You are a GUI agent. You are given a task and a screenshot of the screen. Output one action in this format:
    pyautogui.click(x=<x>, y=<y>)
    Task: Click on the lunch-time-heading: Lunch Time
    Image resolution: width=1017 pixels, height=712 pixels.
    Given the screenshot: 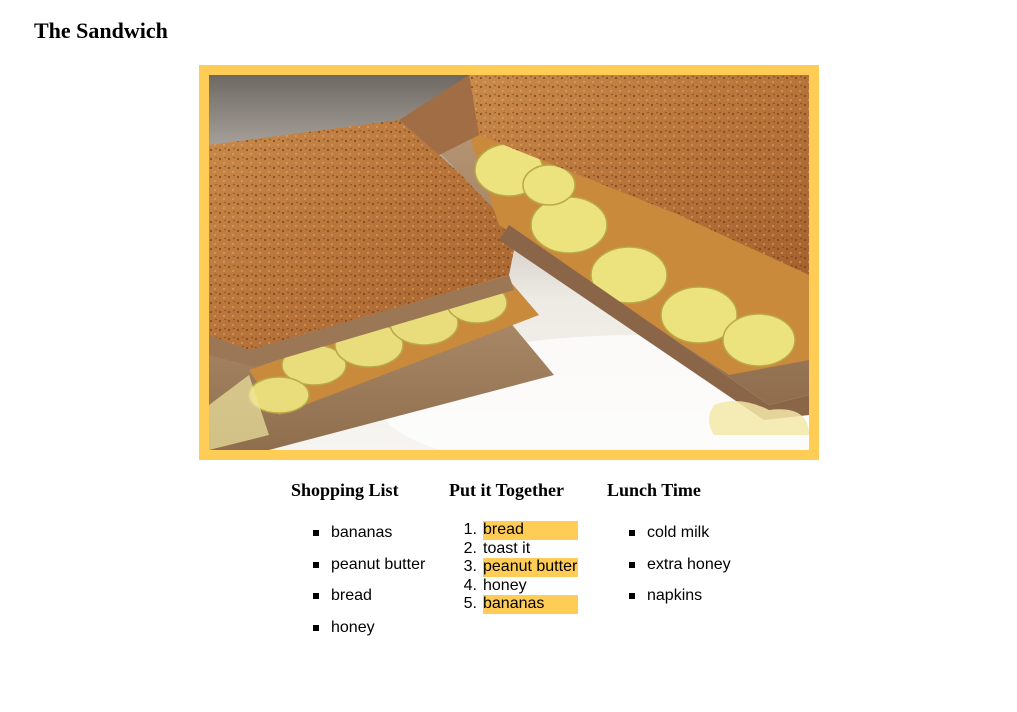 What is the action you would take?
    pyautogui.click(x=654, y=490)
    